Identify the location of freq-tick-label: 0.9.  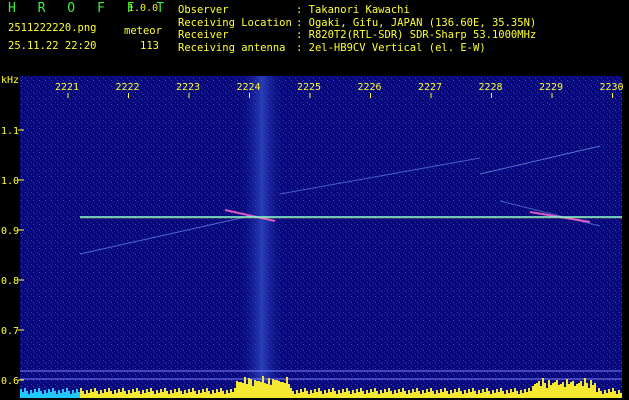
(10, 231).